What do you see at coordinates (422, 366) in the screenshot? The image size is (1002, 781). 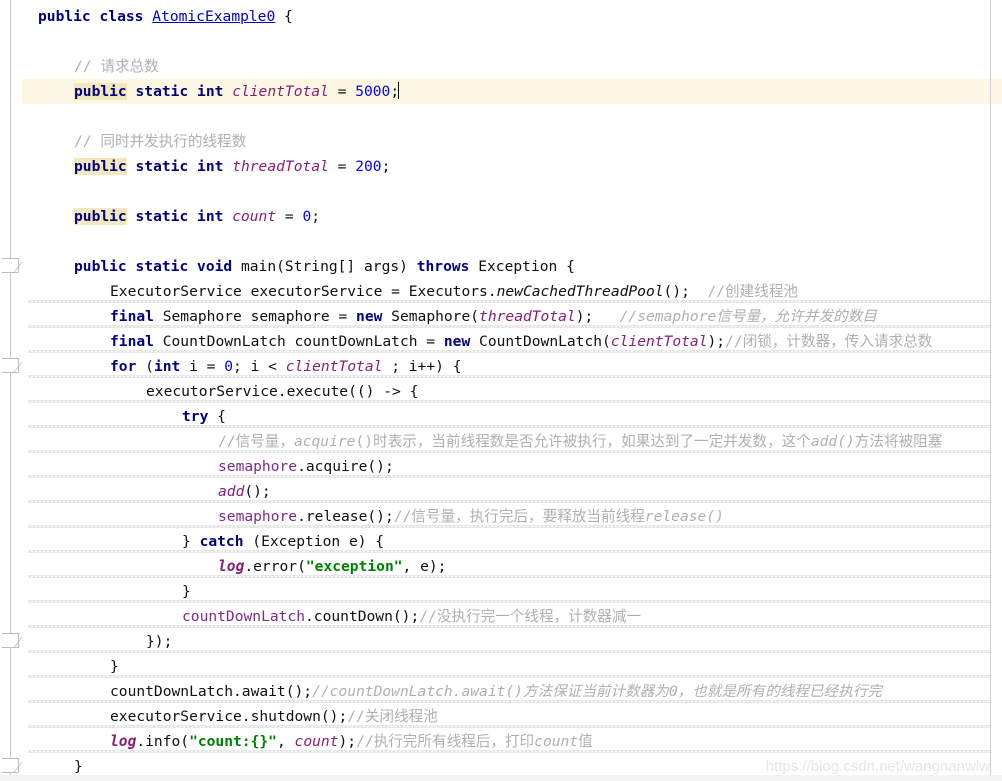 I see `code-token: ; i++) {` at bounding box center [422, 366].